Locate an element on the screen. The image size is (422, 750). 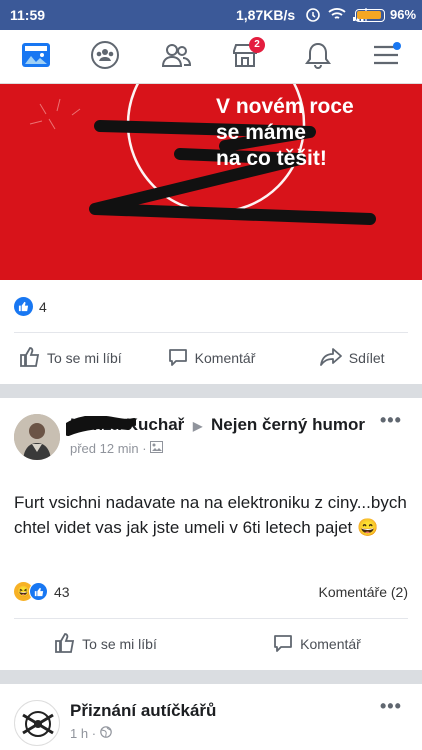
wifi-icon is located at coordinates (337, 15).